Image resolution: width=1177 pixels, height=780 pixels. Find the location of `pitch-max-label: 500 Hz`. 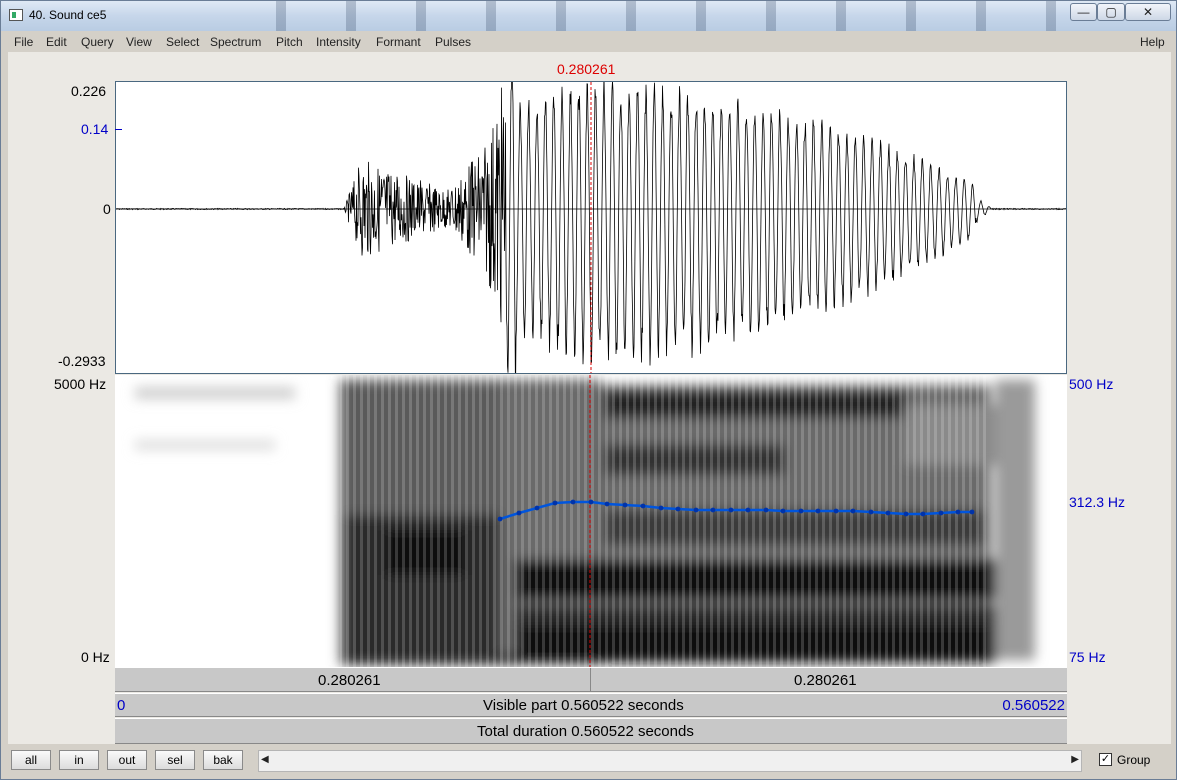

pitch-max-label: 500 Hz is located at coordinates (1091, 384).